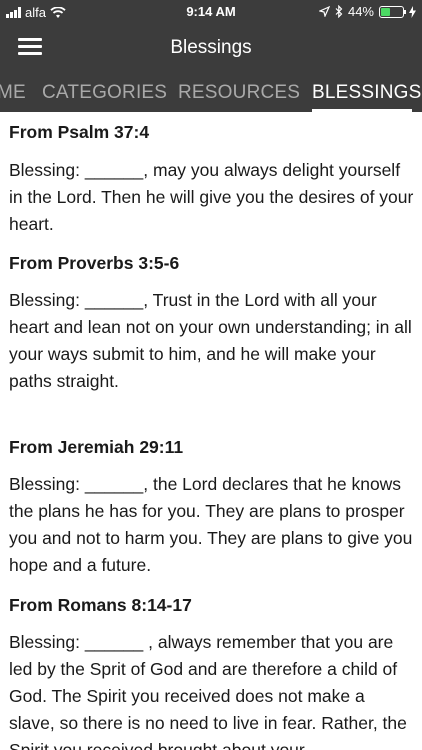  I want to click on title-bar: Blessings, so click(211, 48).